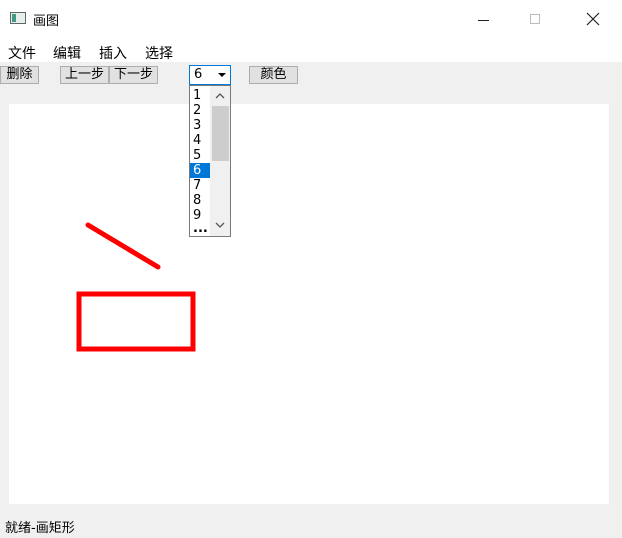 This screenshot has height=538, width=622. I want to click on status-text: 就绪-画矩形, so click(40, 528).